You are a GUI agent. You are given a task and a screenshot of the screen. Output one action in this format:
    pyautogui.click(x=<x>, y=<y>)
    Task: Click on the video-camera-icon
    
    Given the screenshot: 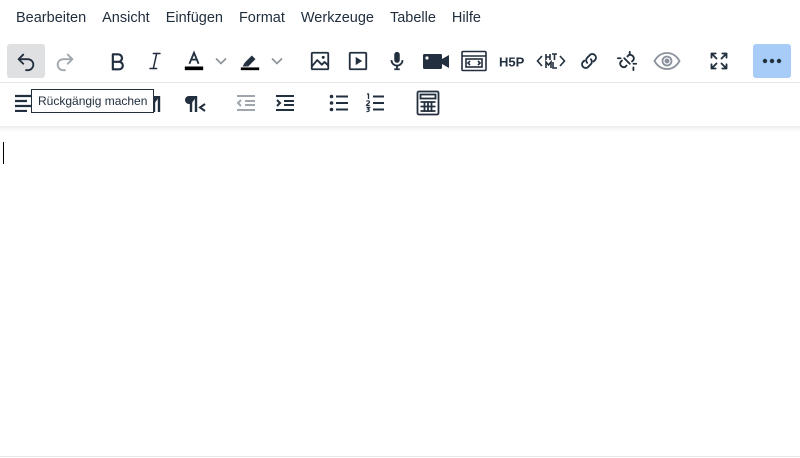 What is the action you would take?
    pyautogui.click(x=436, y=61)
    